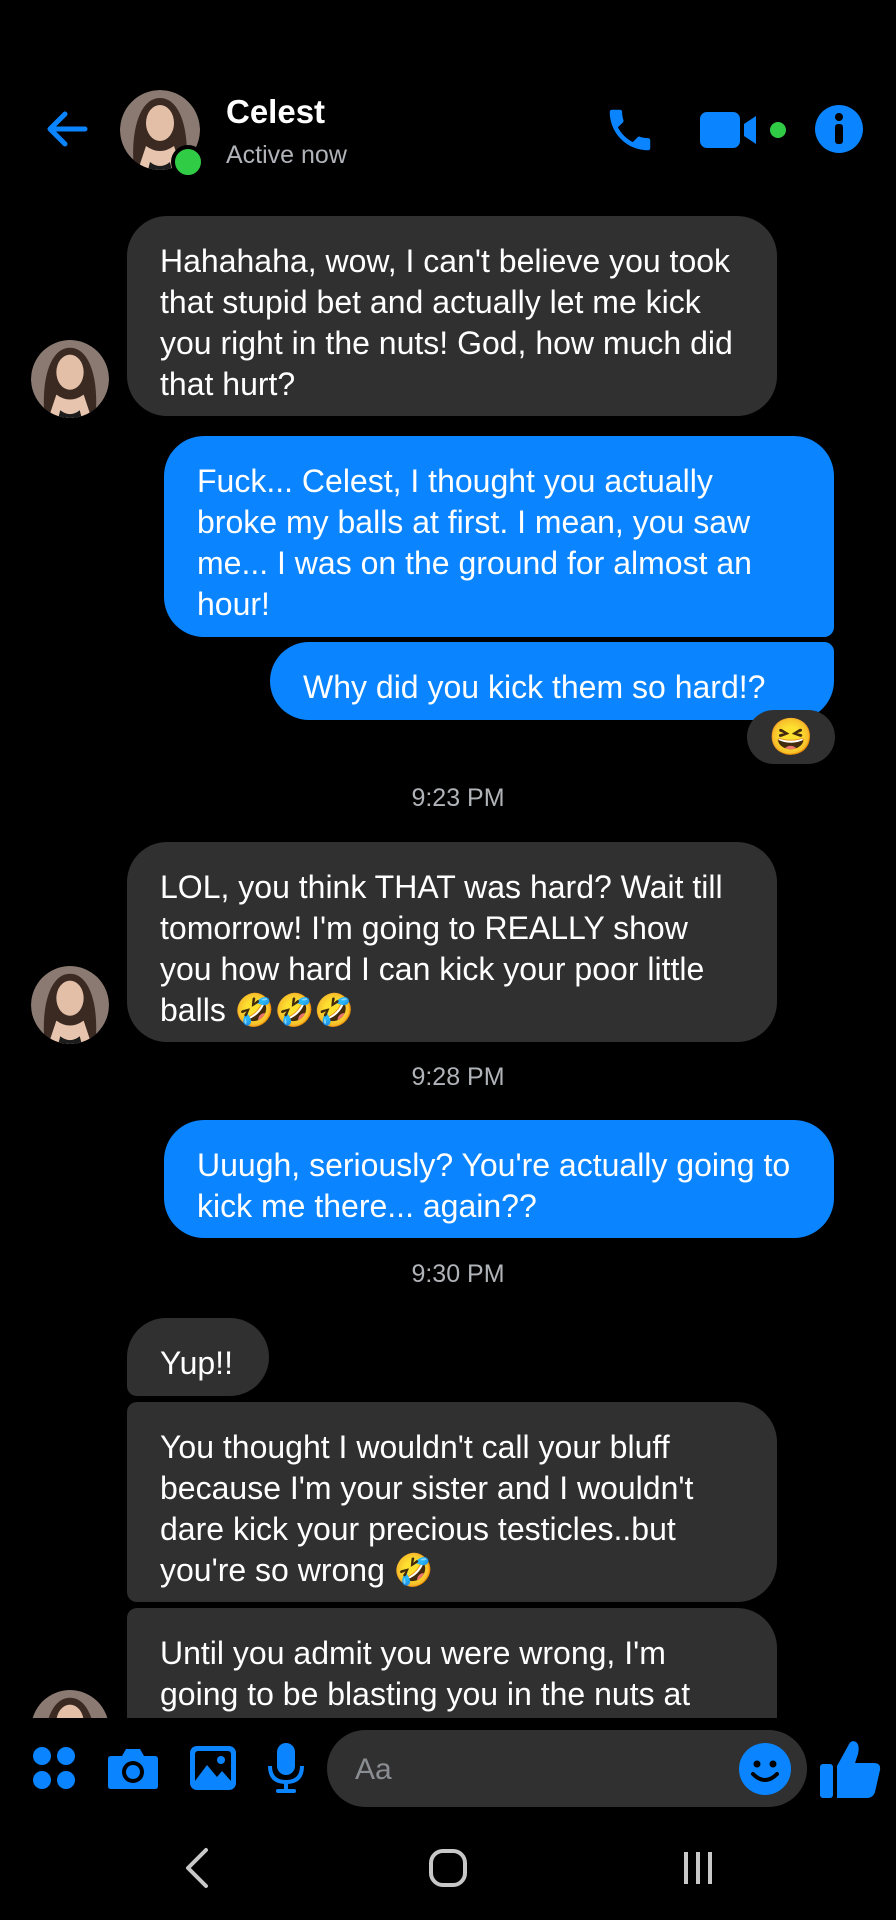 Image resolution: width=896 pixels, height=1920 pixels. I want to click on video-camera-icon, so click(728, 130).